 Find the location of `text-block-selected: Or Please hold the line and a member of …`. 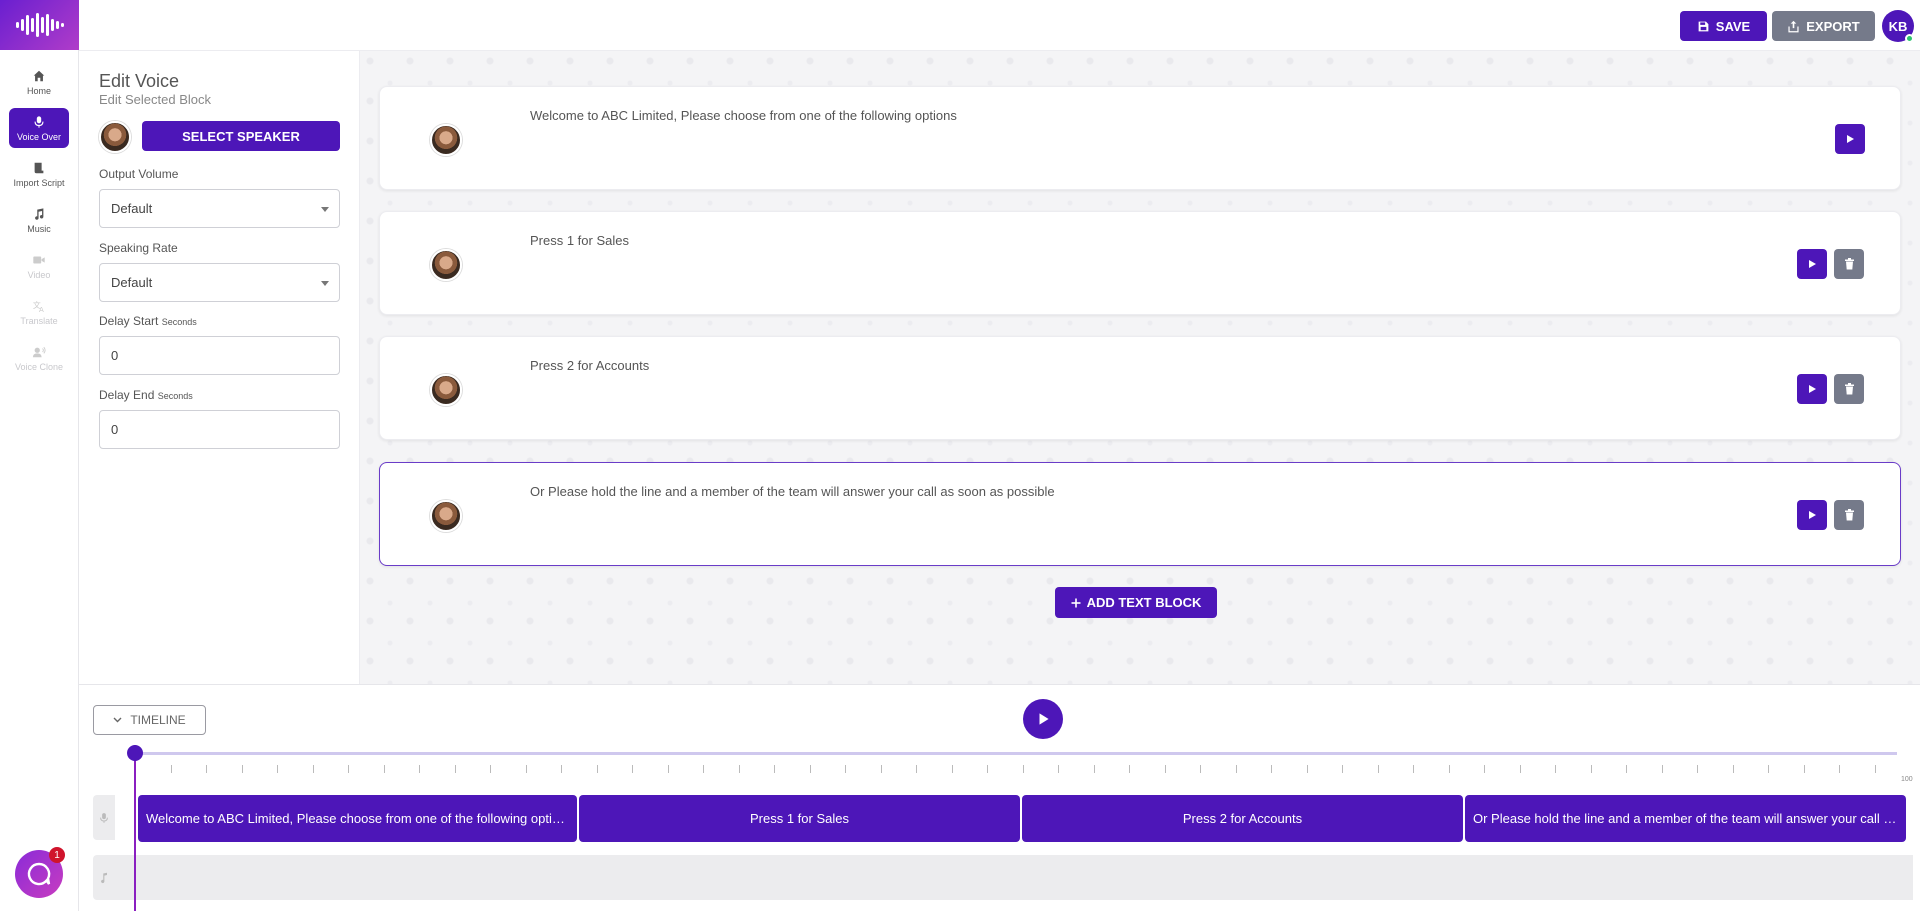

text-block-selected: Or Please hold the line and a member of … is located at coordinates (1140, 514).